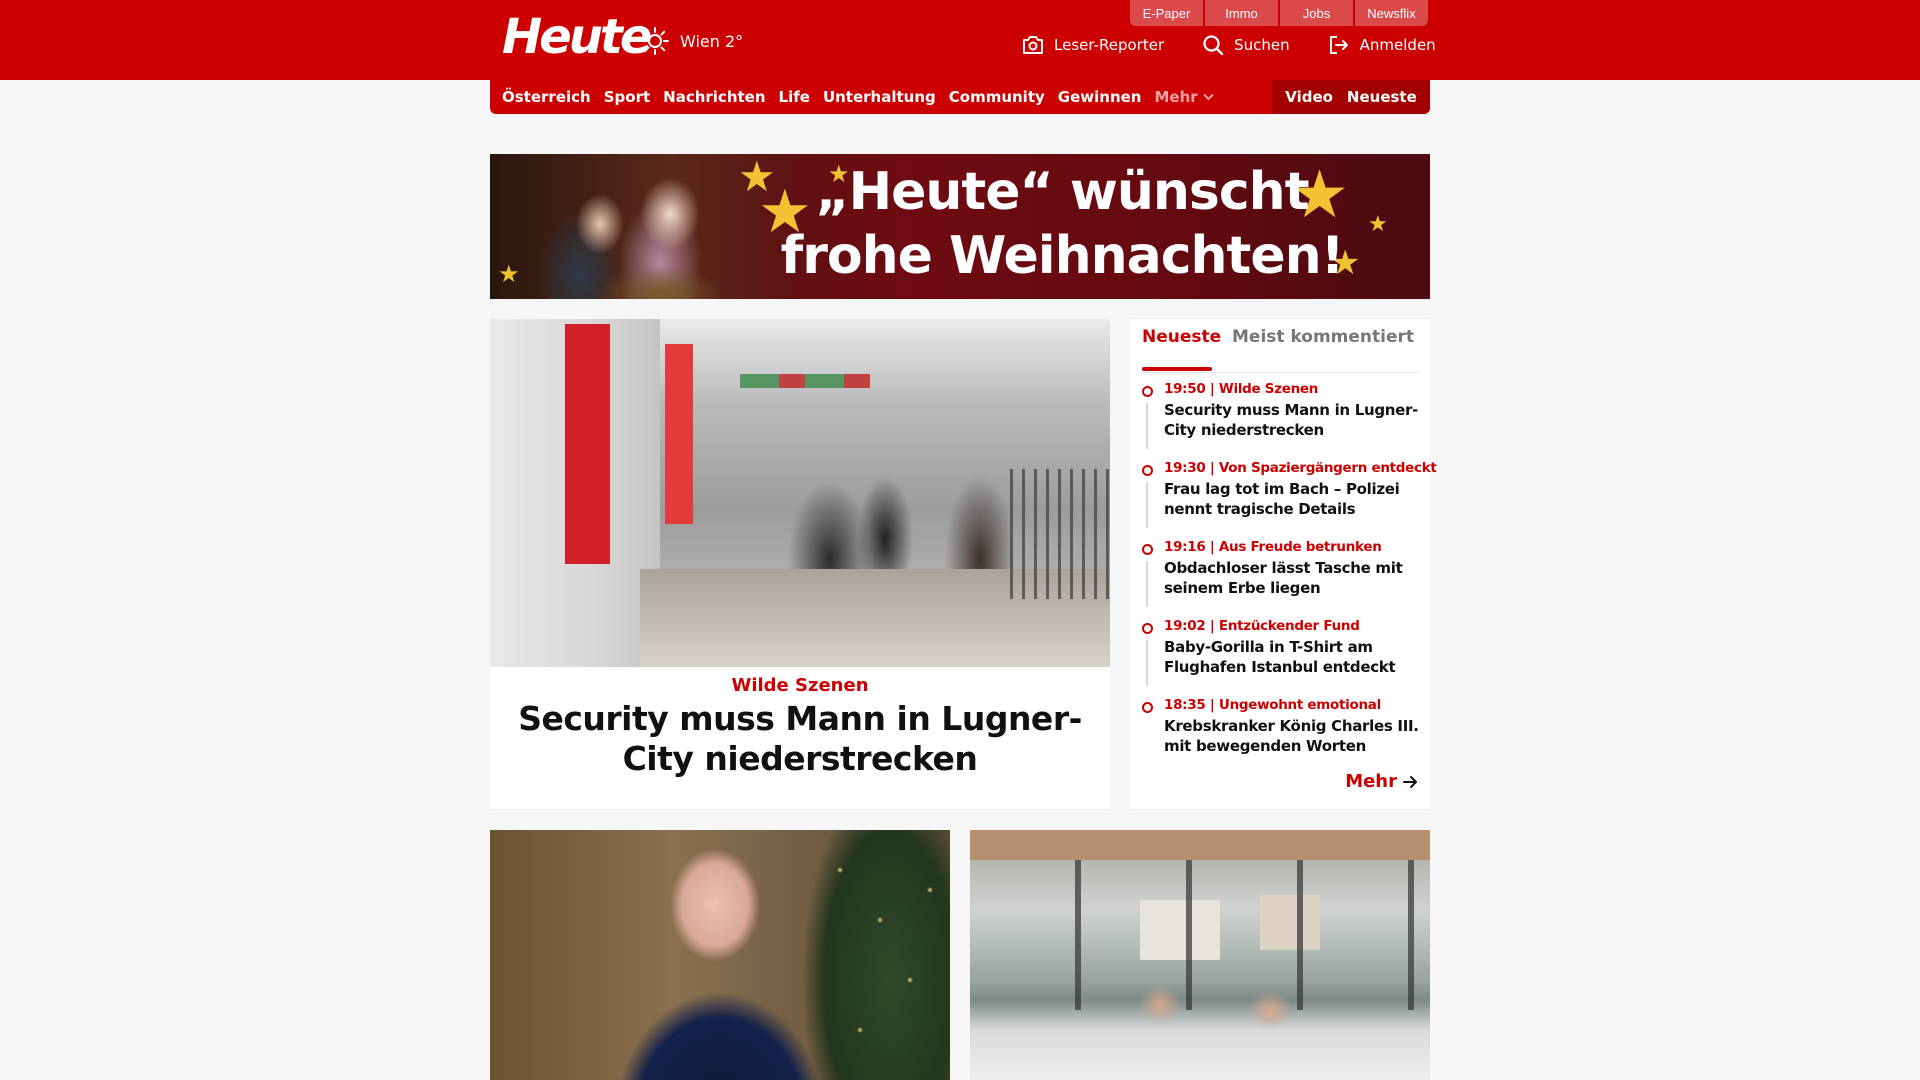 The width and height of the screenshot is (1920, 1080). I want to click on nav-item-video: Video, so click(1309, 97).